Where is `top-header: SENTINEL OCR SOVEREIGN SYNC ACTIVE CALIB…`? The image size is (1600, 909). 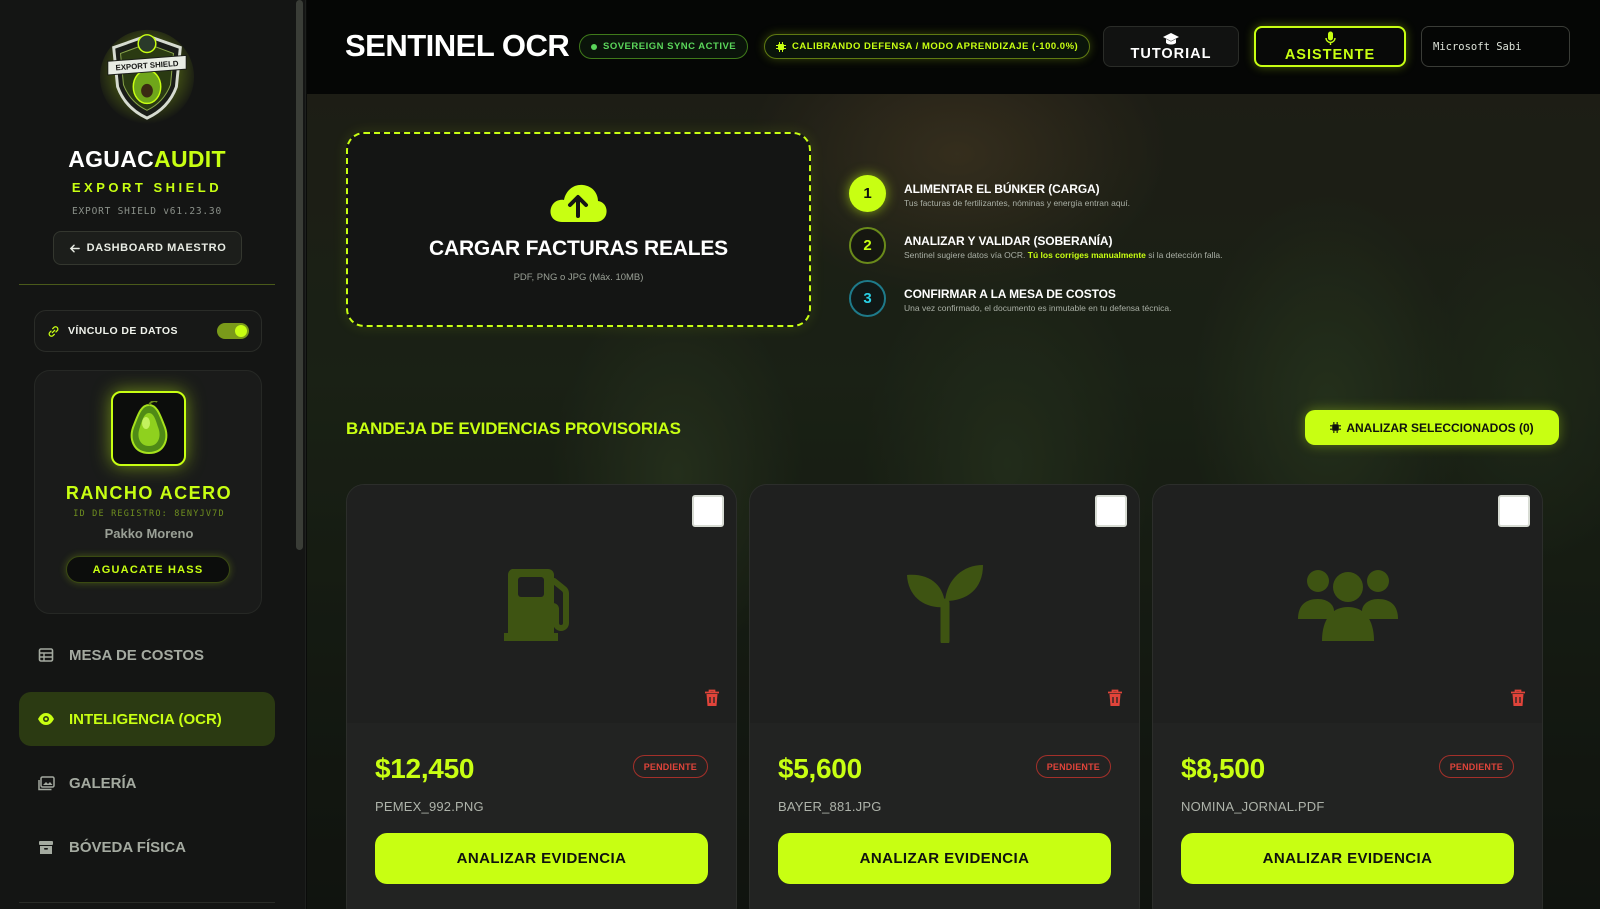 top-header: SENTINEL OCR SOVEREIGN SYNC ACTIVE CALIB… is located at coordinates (953, 47).